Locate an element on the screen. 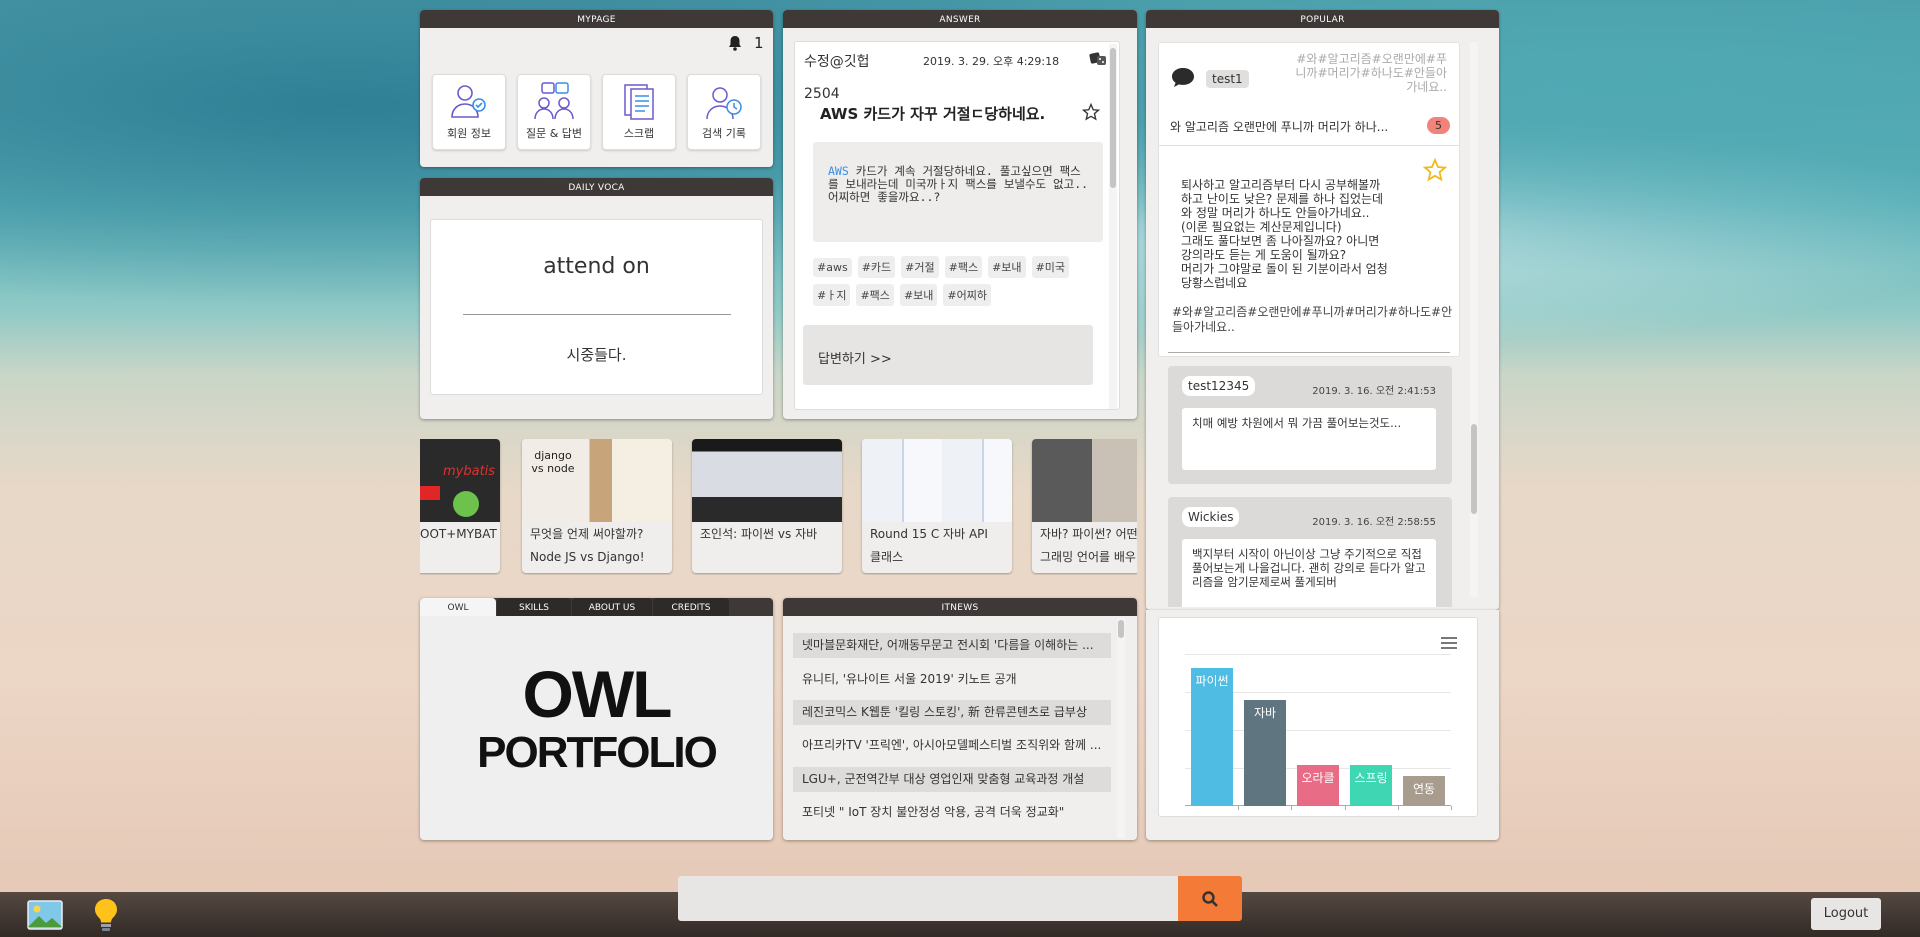 This screenshot has height=937, width=1920. member-info-button: 회원 정보 is located at coordinates (469, 112).